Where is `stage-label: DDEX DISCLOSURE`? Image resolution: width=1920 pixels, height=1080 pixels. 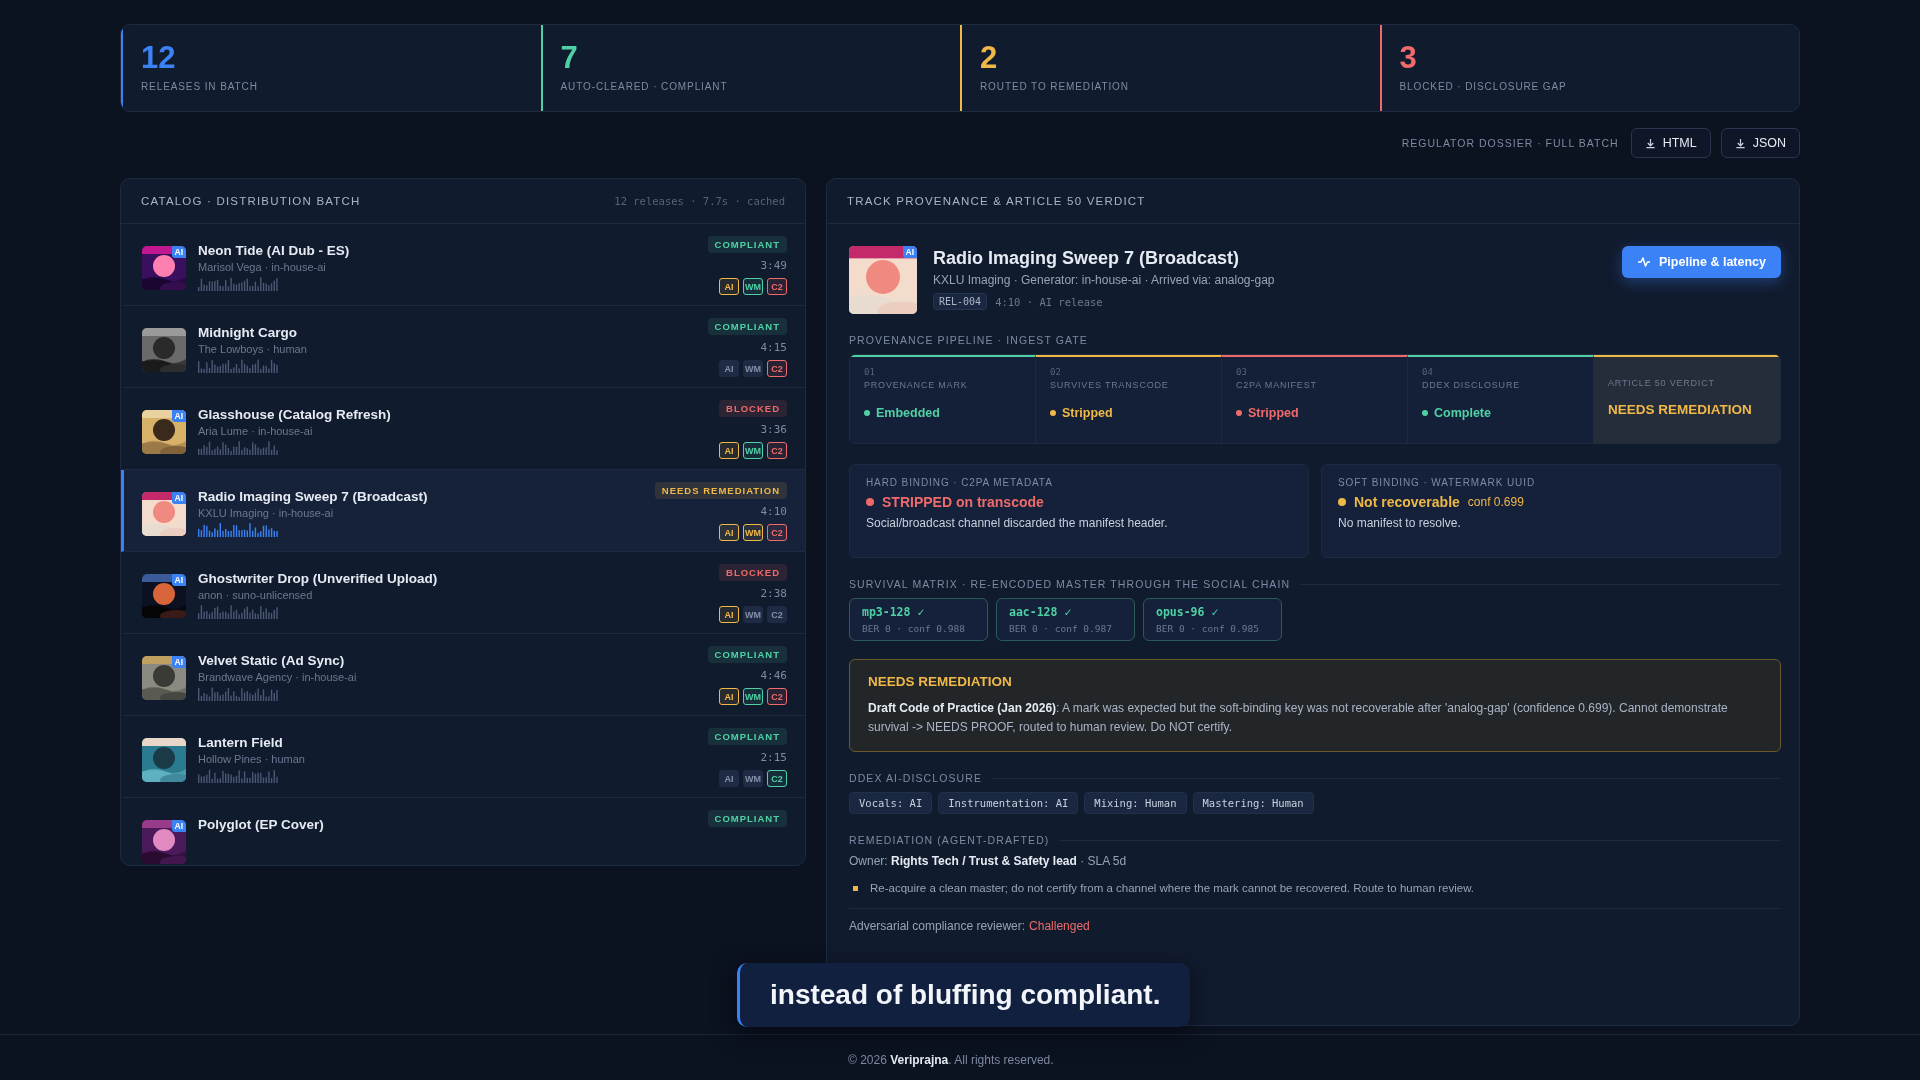 stage-label: DDEX DISCLOSURE is located at coordinates (1471, 385).